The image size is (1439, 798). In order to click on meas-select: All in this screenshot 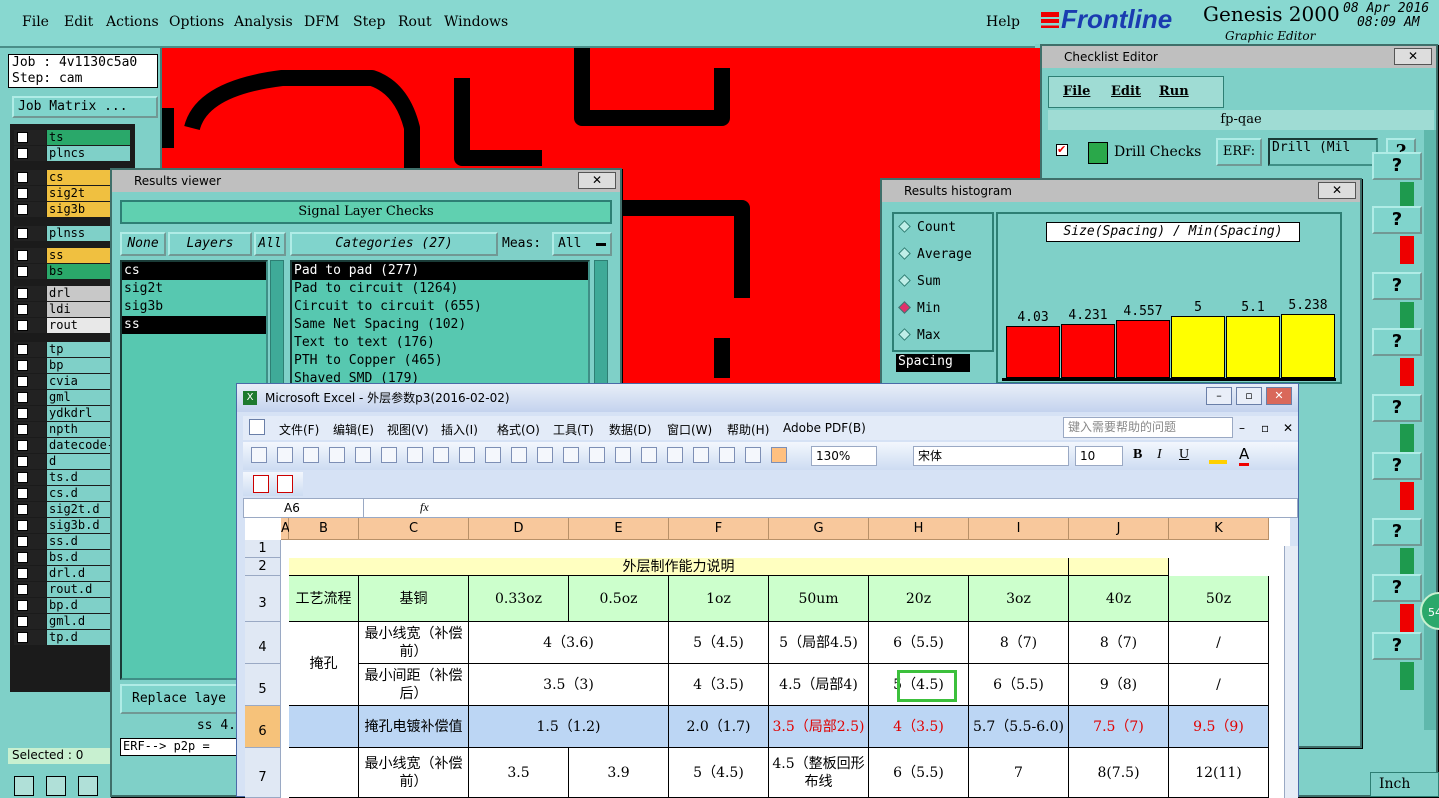, I will do `click(582, 244)`.